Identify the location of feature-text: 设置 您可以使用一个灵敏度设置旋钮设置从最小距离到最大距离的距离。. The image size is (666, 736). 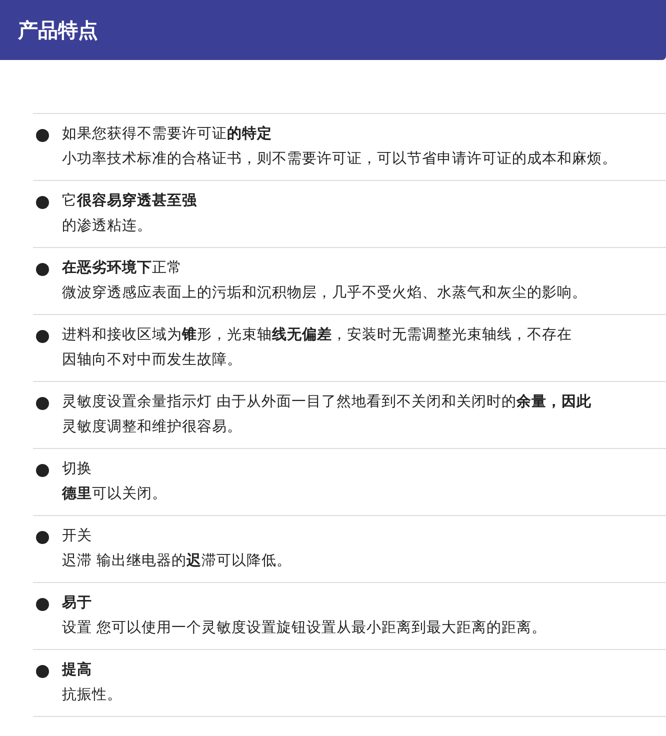
(304, 628).